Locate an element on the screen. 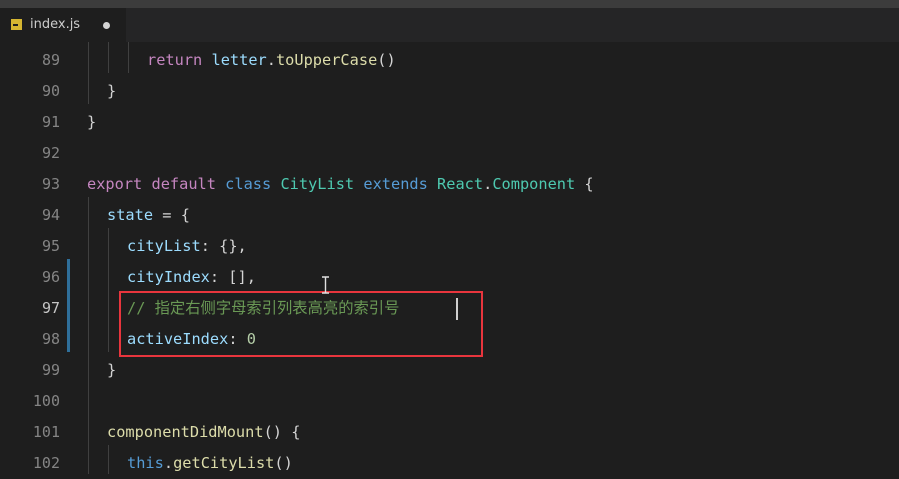 This screenshot has height=479, width=899. line-number: 96 is located at coordinates (50, 277).